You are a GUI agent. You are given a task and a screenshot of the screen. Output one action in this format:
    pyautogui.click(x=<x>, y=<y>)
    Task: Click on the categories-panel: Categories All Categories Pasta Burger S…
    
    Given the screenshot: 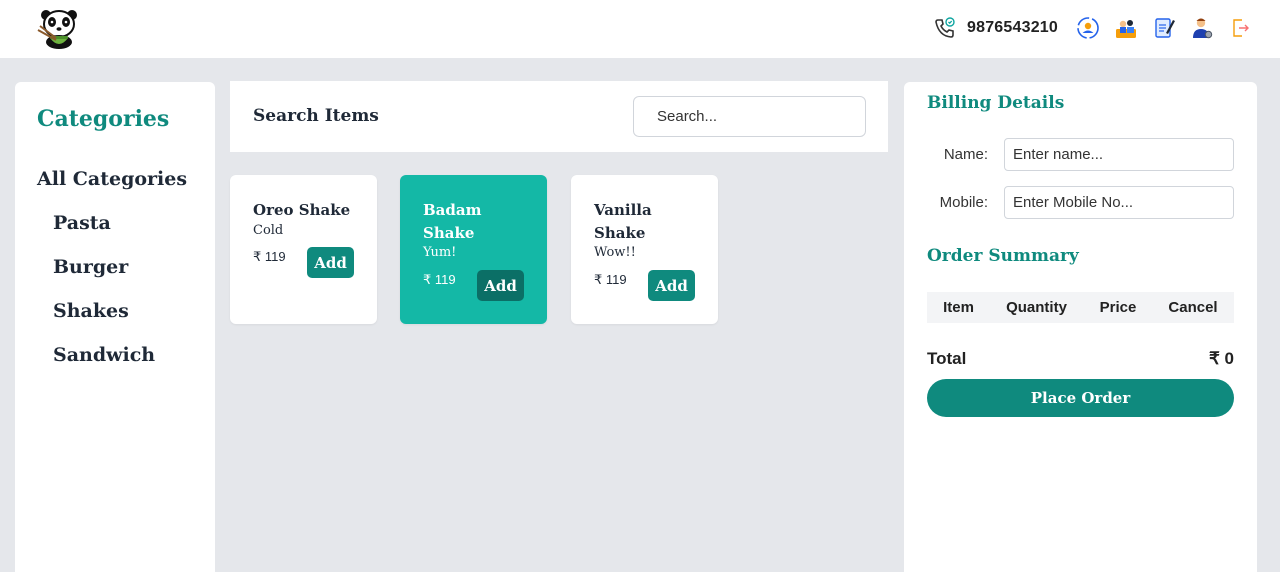 What is the action you would take?
    pyautogui.click(x=115, y=327)
    